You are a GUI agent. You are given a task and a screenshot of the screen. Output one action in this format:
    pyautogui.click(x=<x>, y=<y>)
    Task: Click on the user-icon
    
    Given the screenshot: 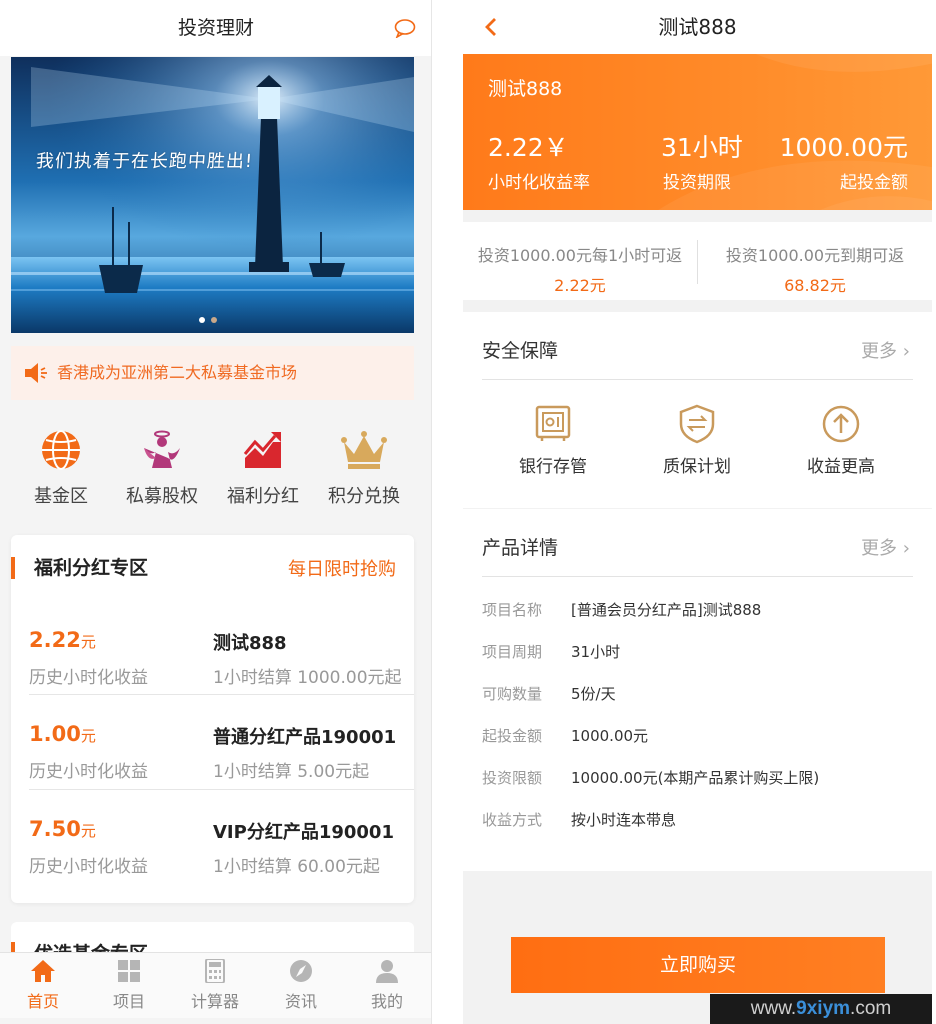 What is the action you would take?
    pyautogui.click(x=387, y=971)
    